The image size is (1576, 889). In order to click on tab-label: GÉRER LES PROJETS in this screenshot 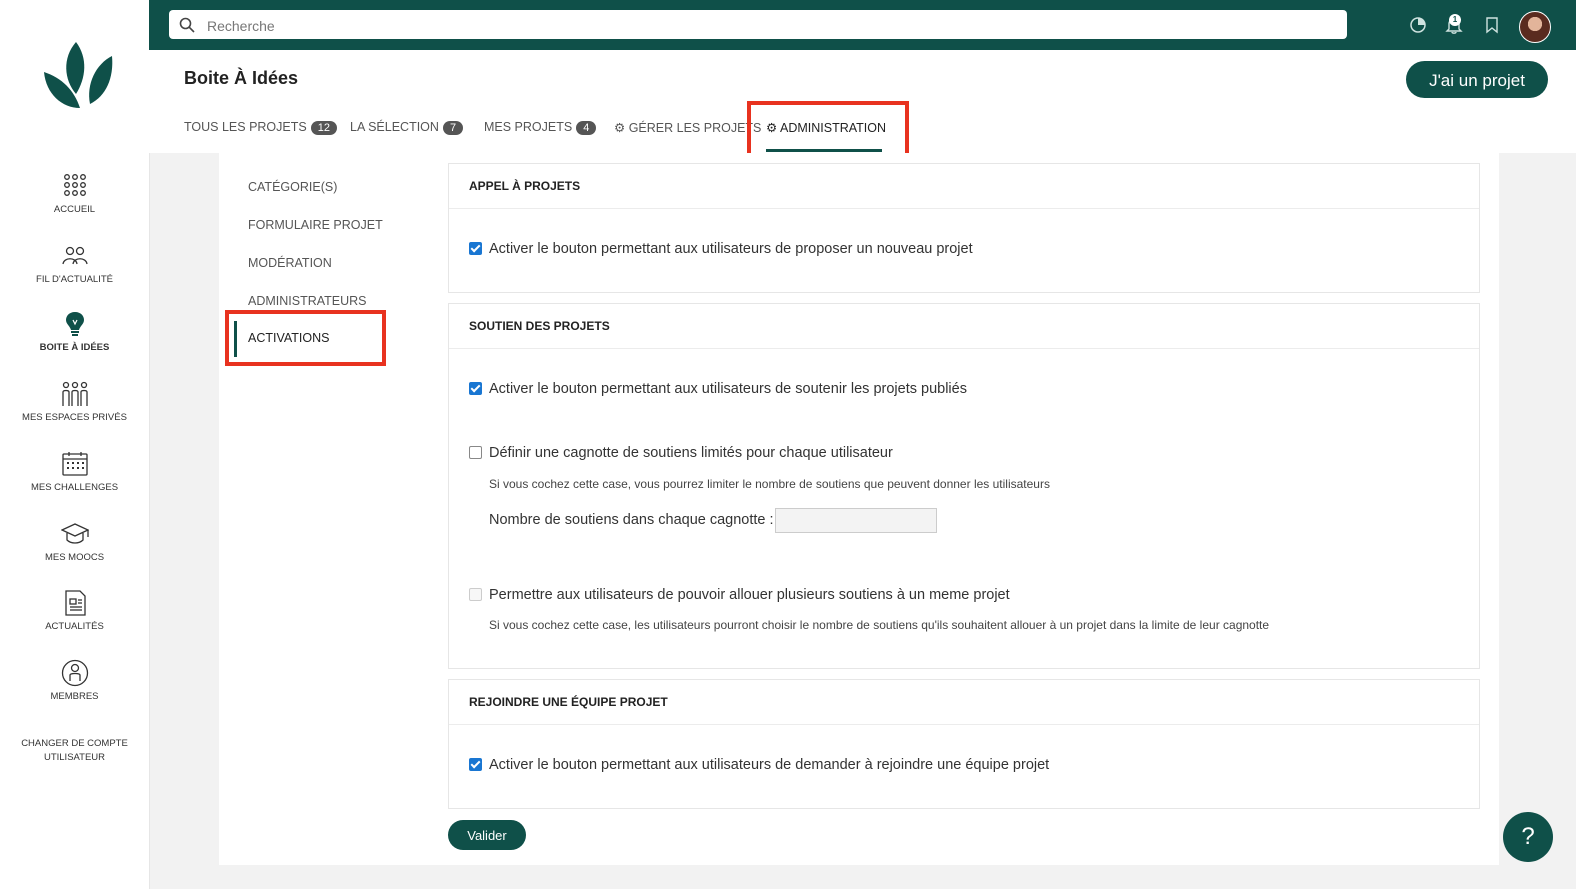, I will do `click(695, 128)`.